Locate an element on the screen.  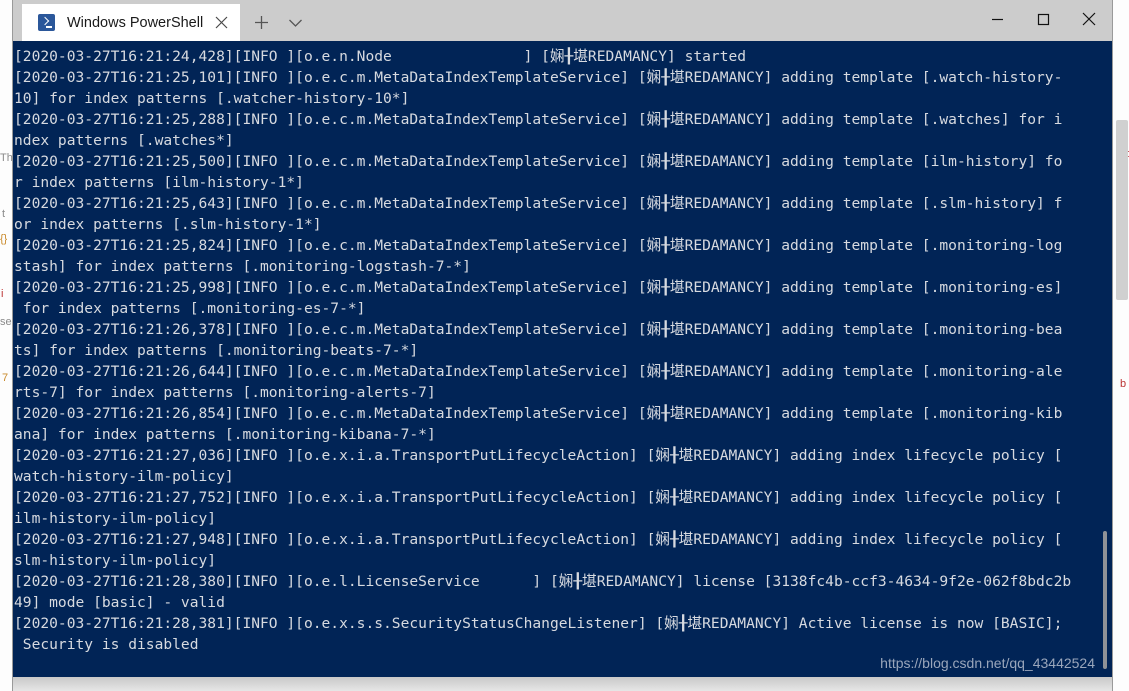
tab-windows-powershell: Windows PowerShell is located at coordinates (131, 22).